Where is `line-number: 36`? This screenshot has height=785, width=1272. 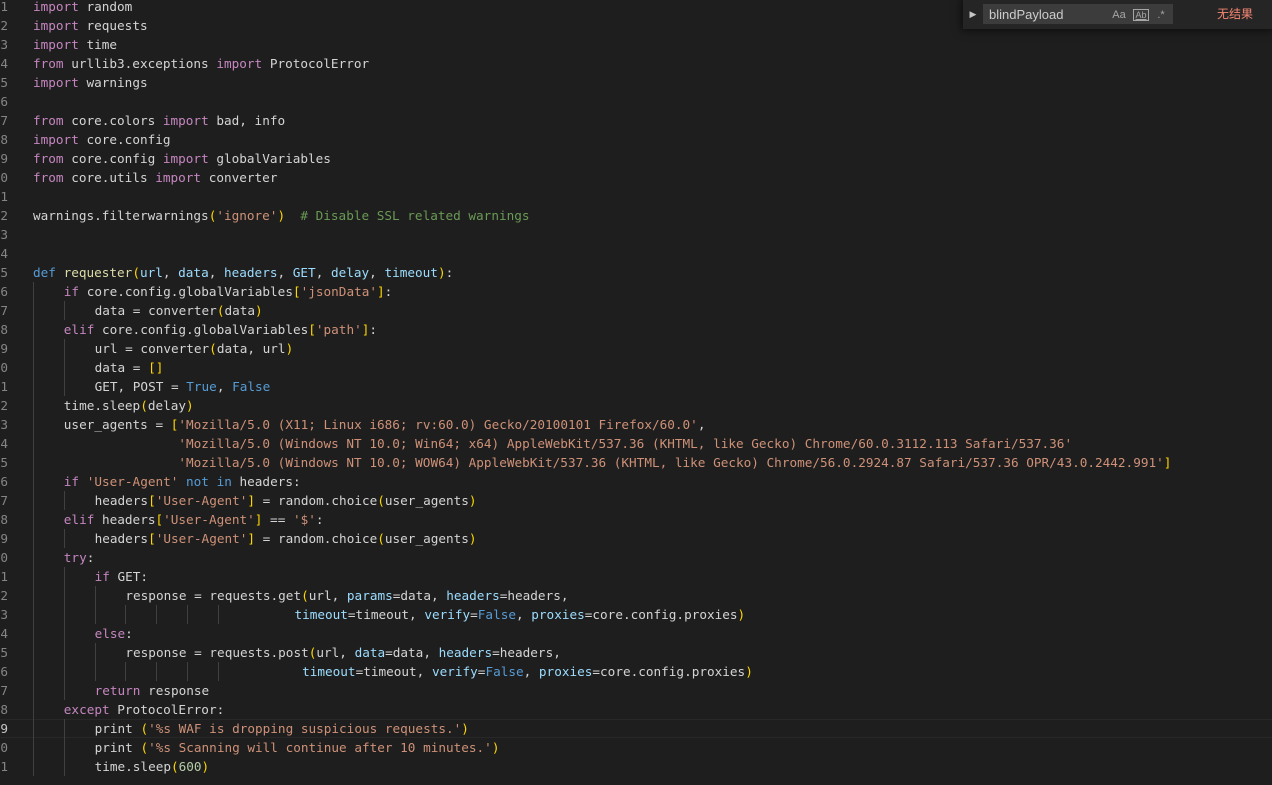
line-number: 36 is located at coordinates (4, 671).